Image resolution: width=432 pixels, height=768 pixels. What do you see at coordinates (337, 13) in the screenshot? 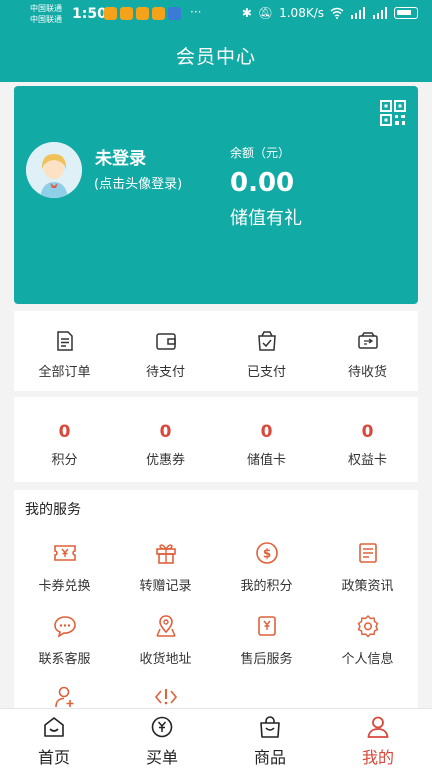
I see `wifi-icon` at bounding box center [337, 13].